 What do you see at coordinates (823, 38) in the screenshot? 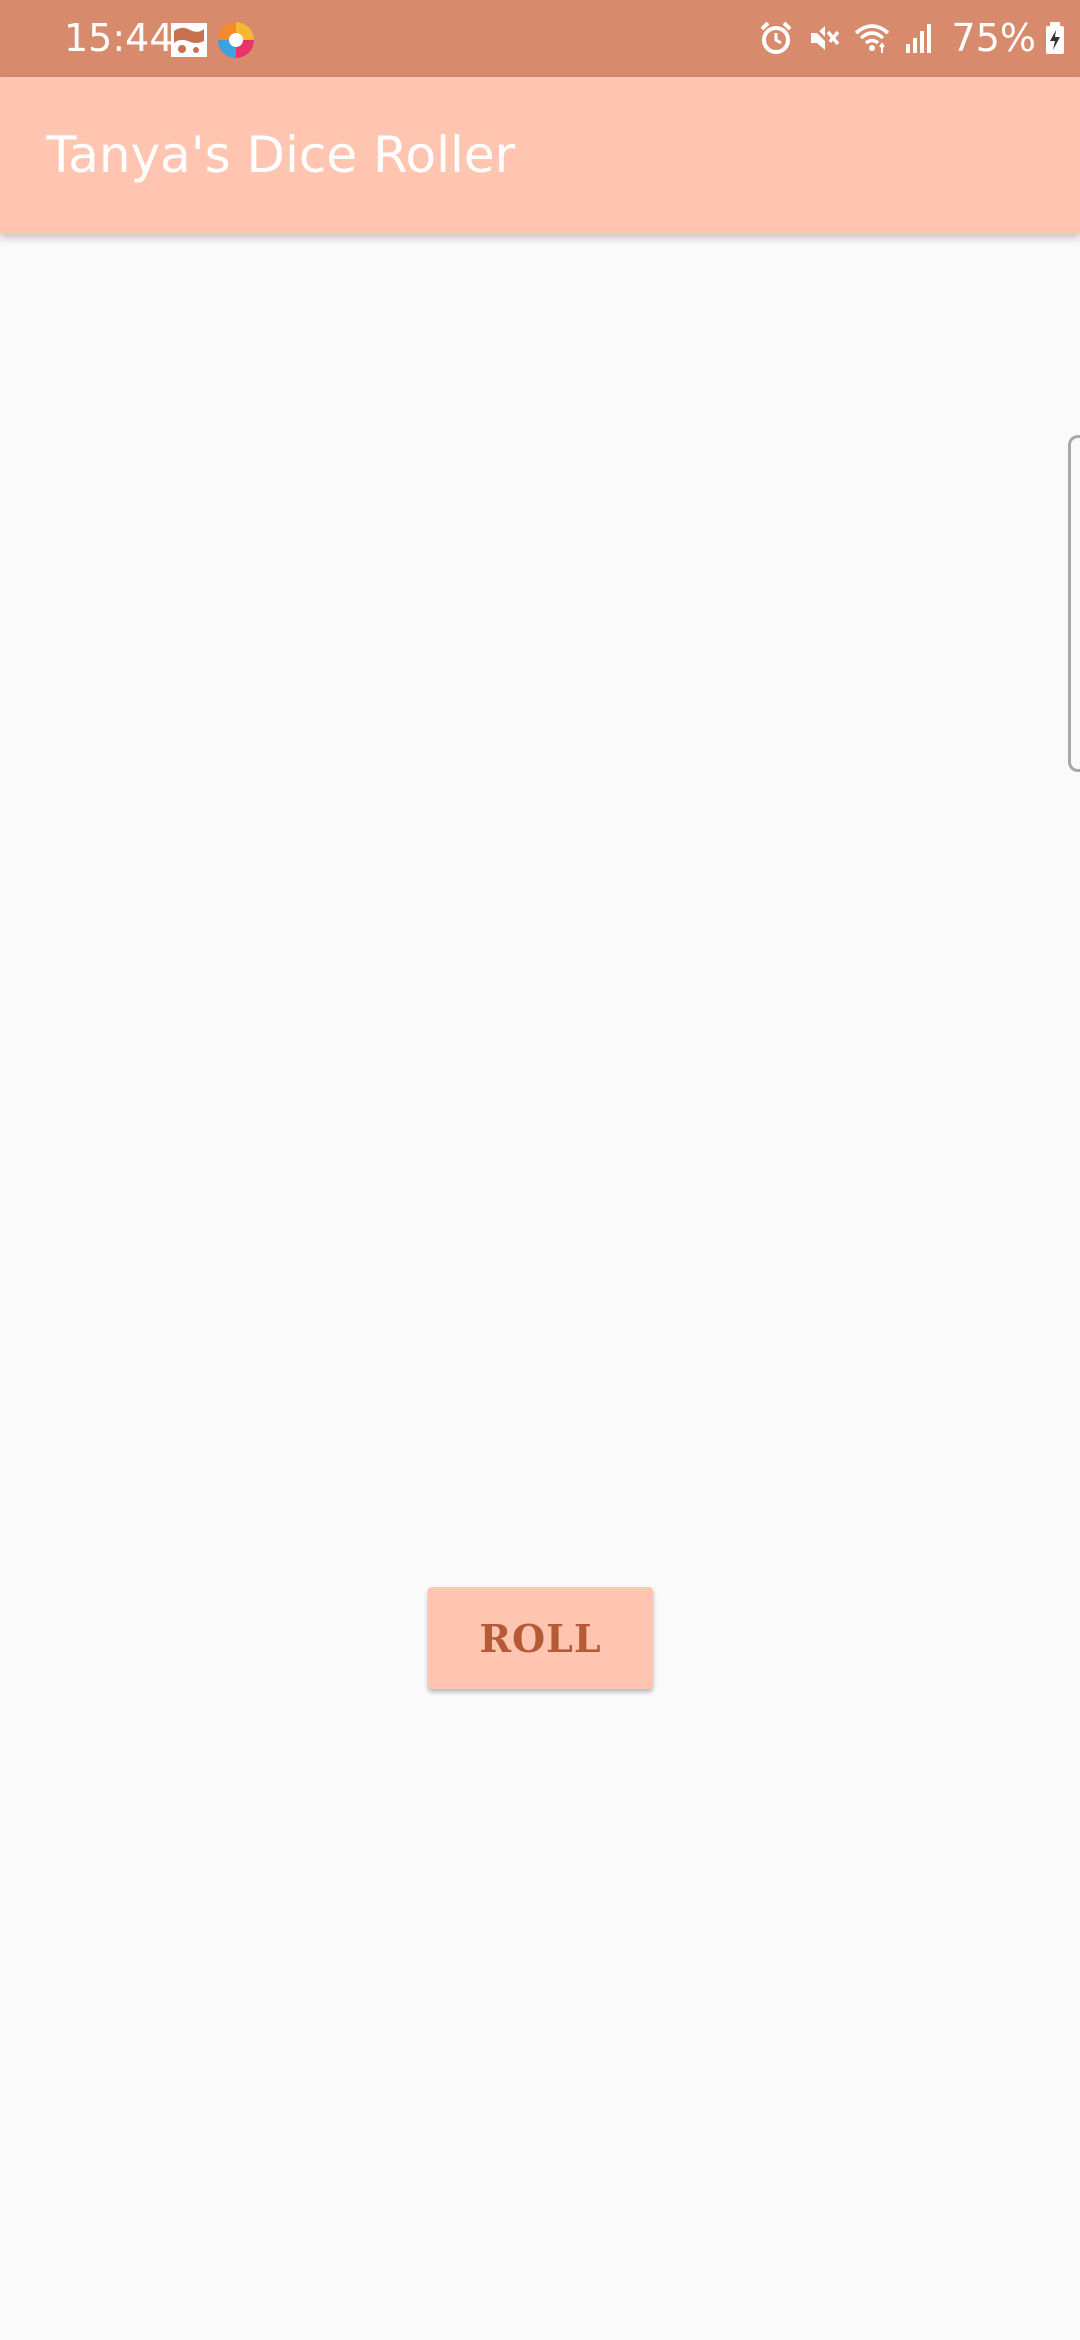
I see `mute-icon` at bounding box center [823, 38].